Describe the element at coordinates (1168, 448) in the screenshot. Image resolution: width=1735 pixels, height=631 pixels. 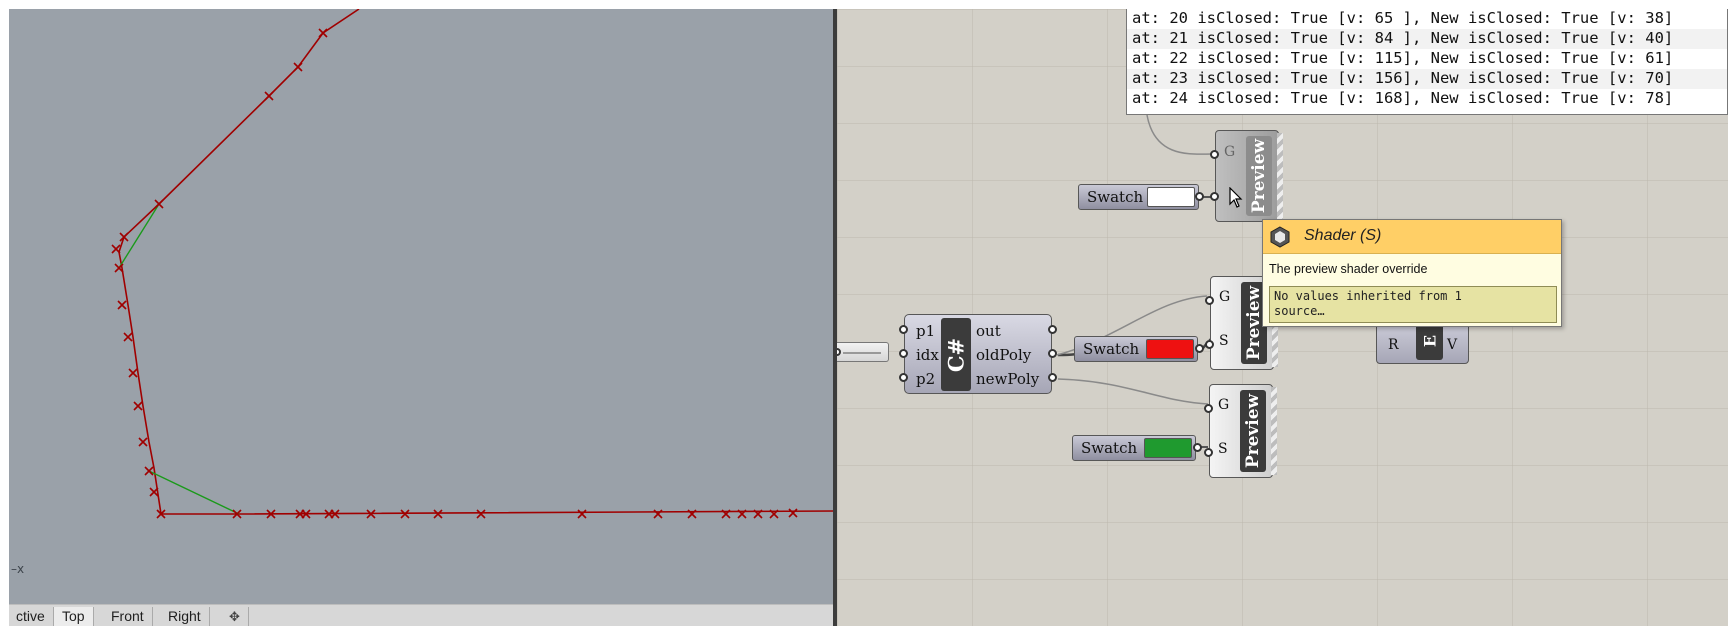
I see `swatch-color-green` at that location.